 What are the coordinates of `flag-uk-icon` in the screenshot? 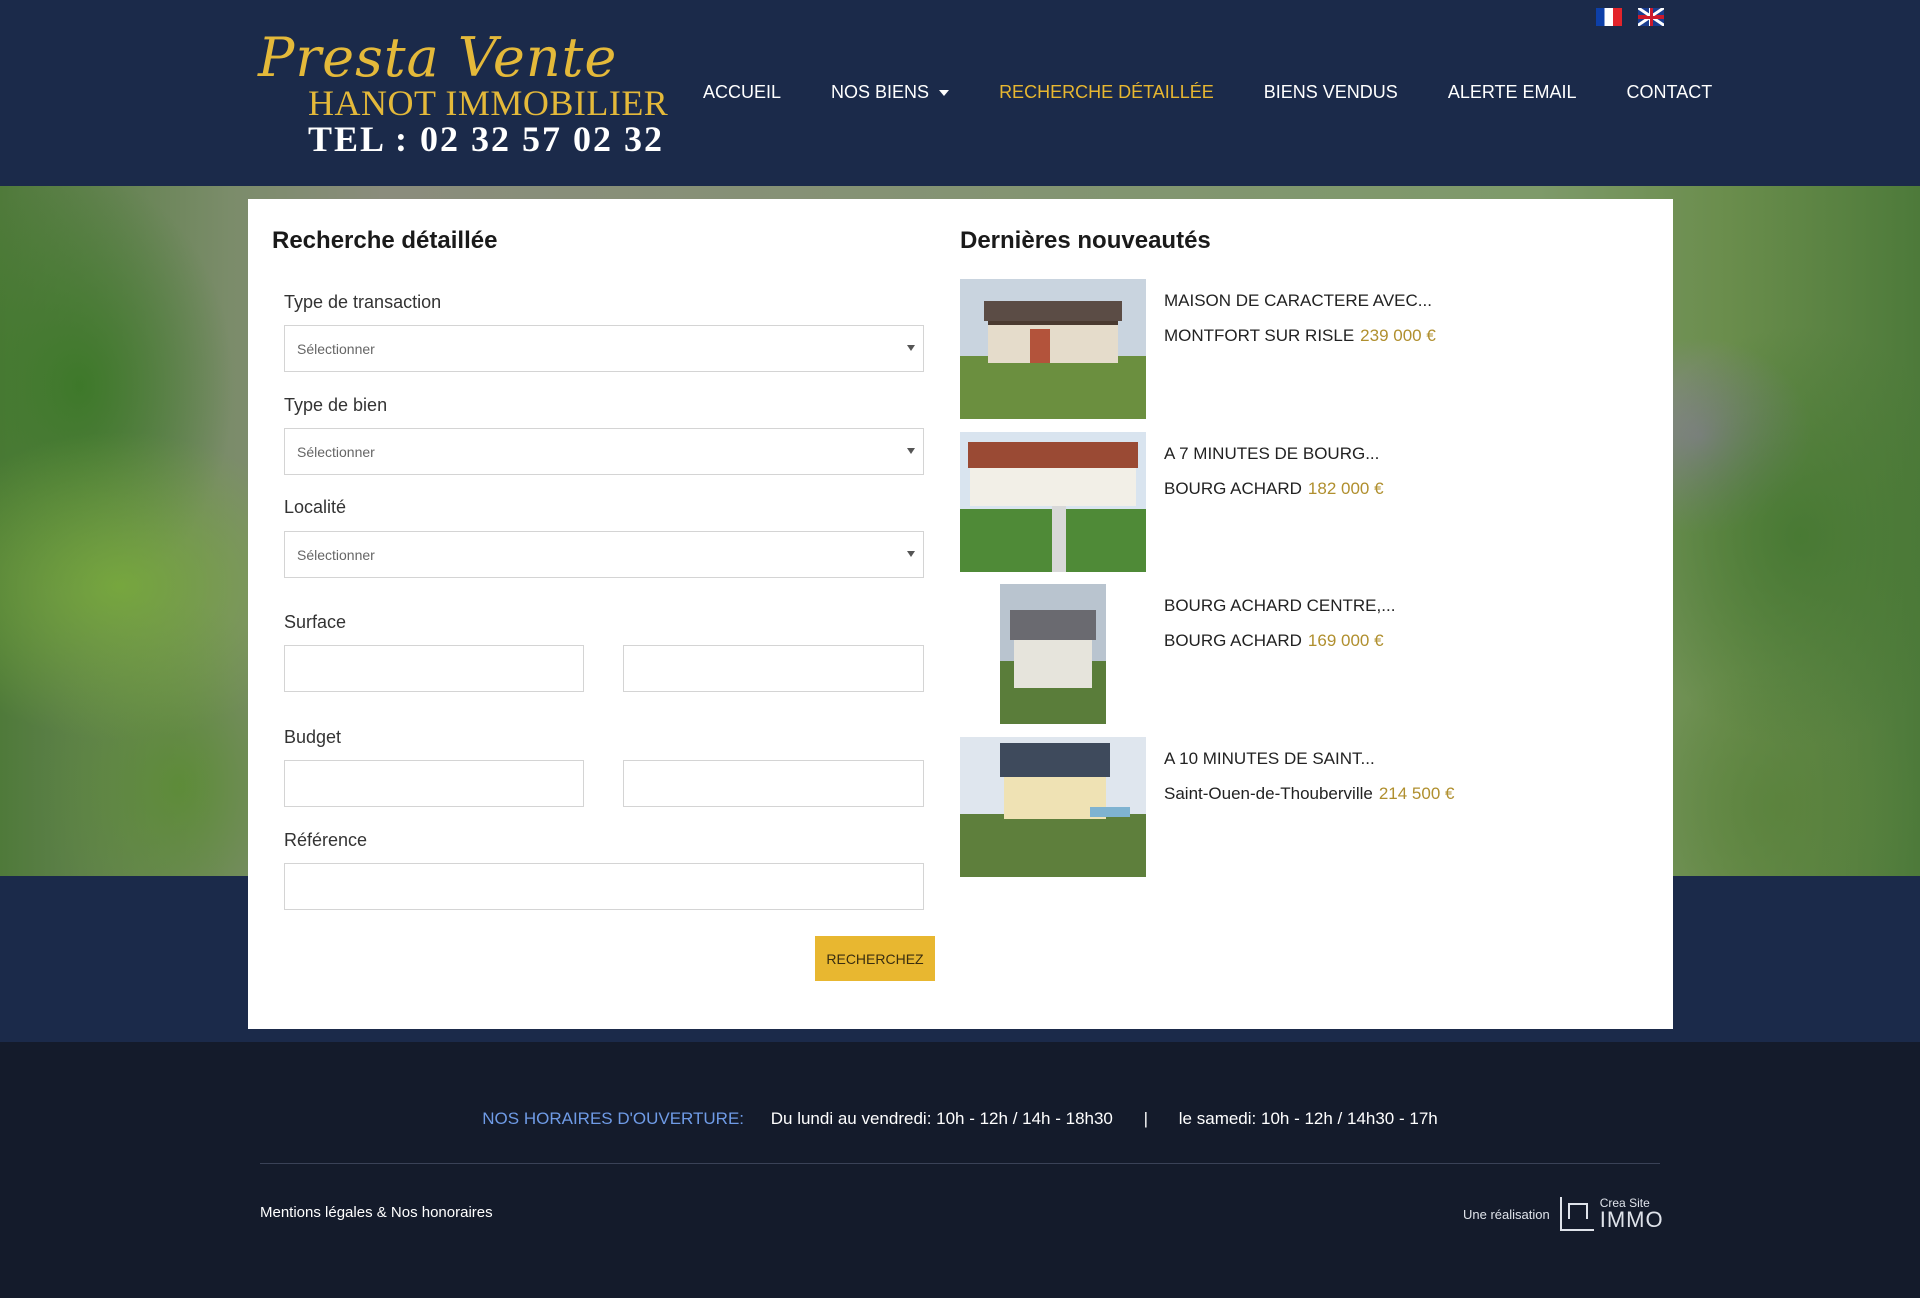 It's located at (1651, 17).